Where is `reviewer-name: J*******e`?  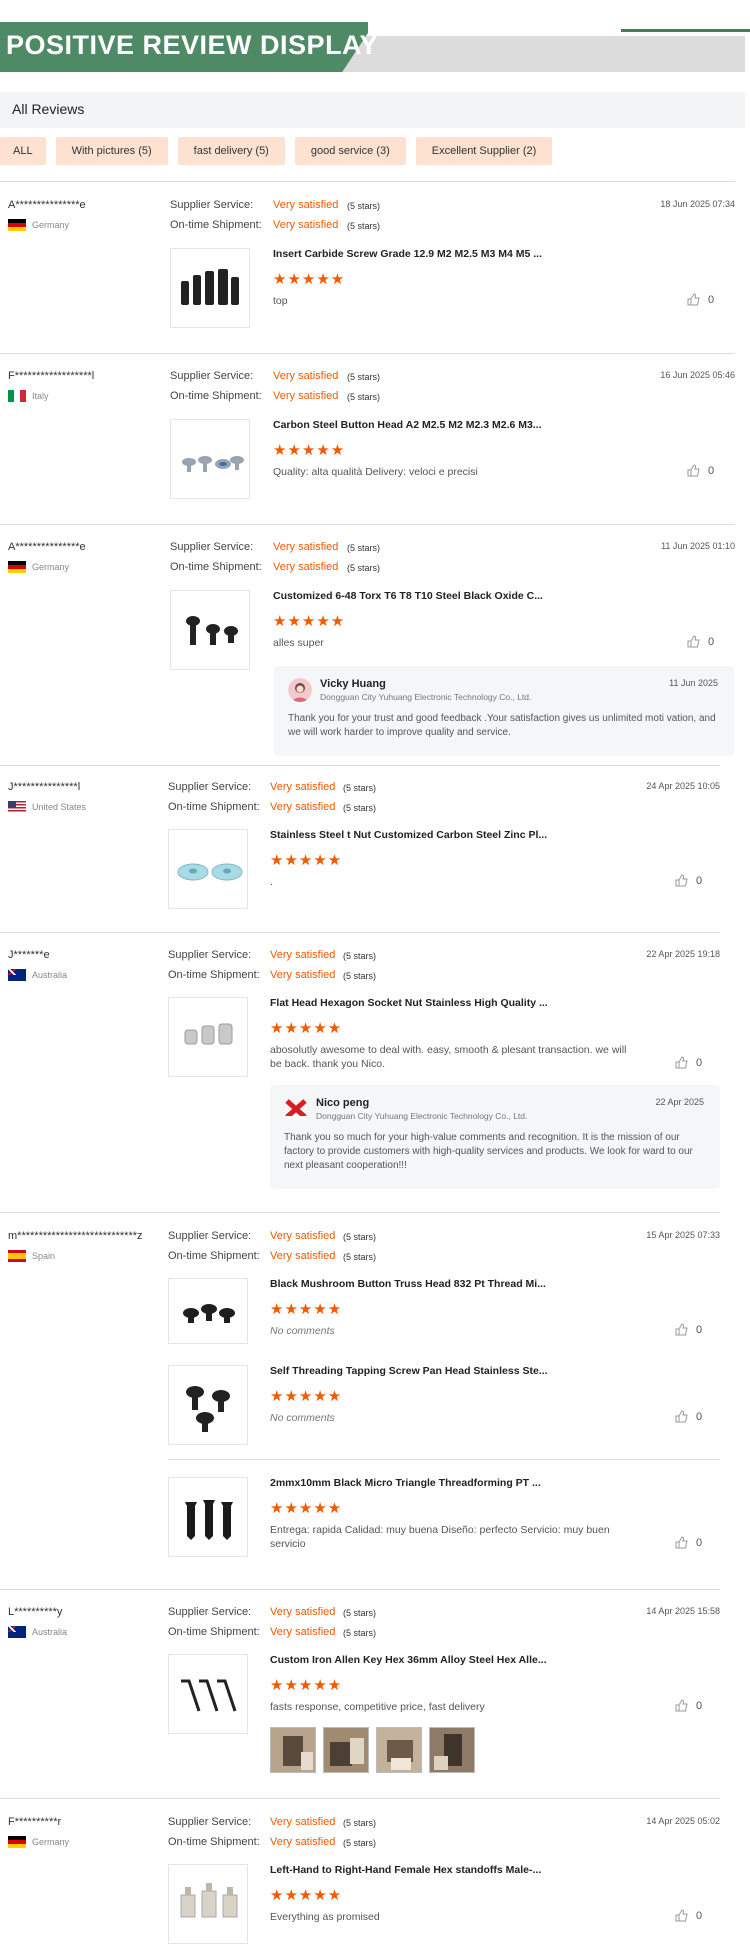
reviewer-name: J*******e is located at coordinates (29, 955).